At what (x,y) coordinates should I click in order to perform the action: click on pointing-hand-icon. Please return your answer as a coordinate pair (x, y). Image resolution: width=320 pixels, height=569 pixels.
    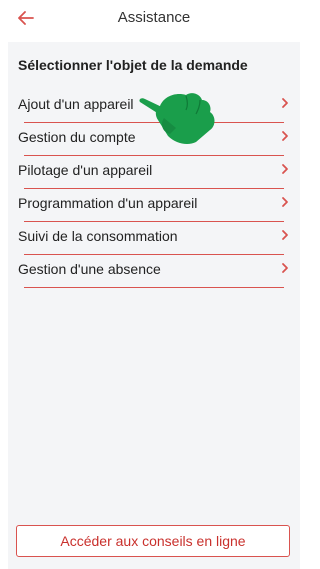
    Looking at the image, I should click on (177, 118).